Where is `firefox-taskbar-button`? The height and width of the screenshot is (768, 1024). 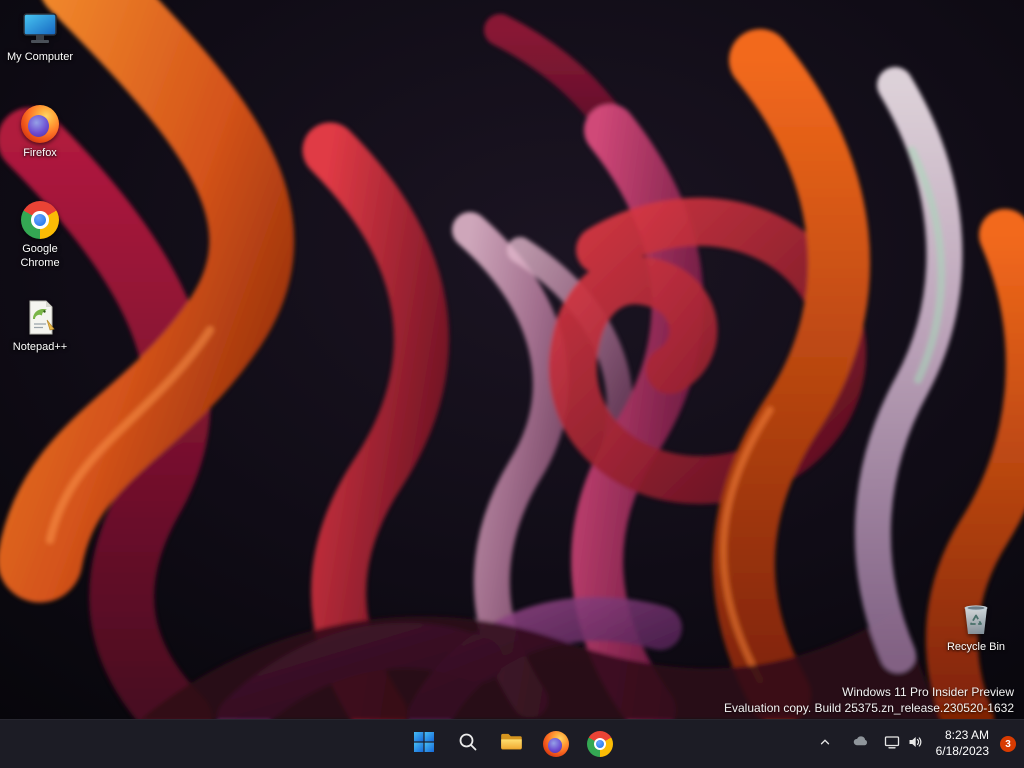 firefox-taskbar-button is located at coordinates (556, 744).